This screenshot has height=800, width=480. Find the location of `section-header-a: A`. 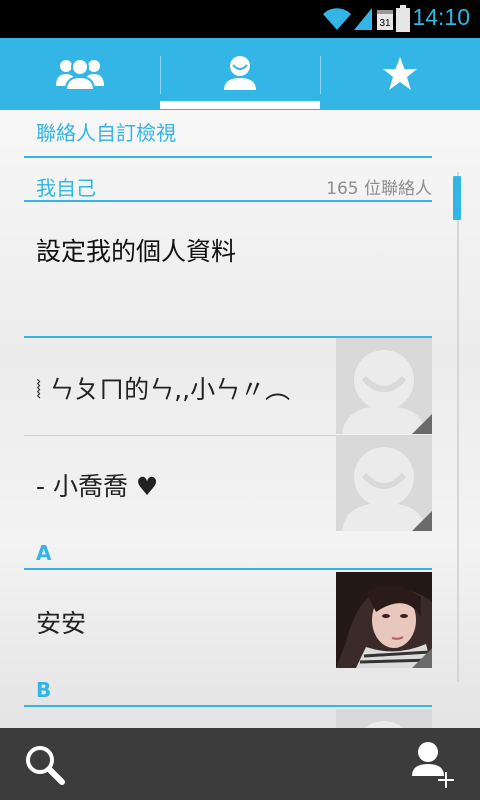

section-header-a: A is located at coordinates (228, 555).